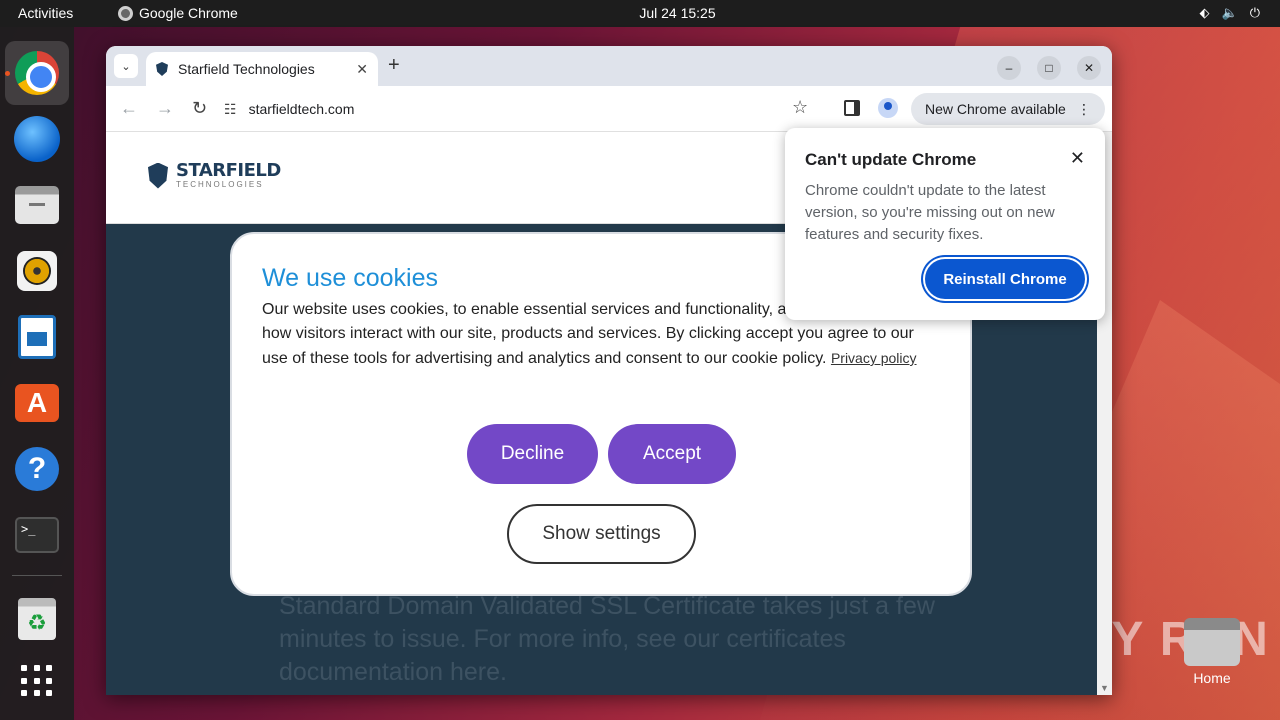  Describe the element at coordinates (1049, 68) in the screenshot. I see `maximize-button: □` at that location.